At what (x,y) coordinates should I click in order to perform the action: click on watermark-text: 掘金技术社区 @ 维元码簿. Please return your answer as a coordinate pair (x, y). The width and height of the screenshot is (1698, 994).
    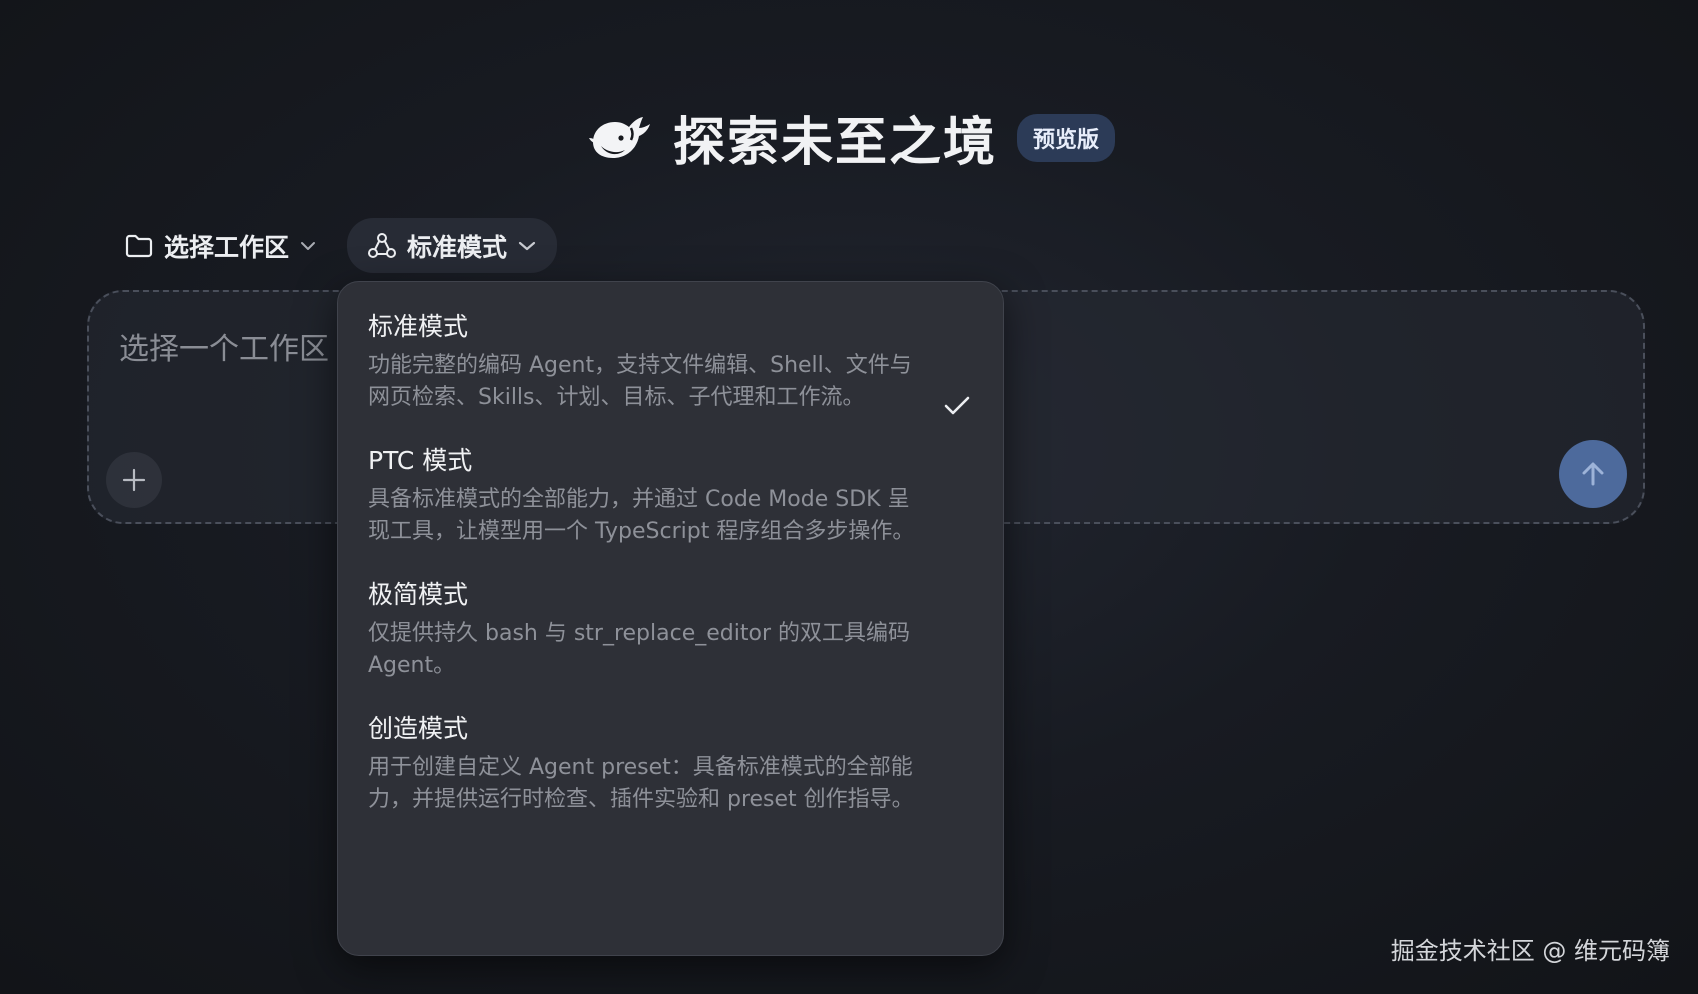
    Looking at the image, I should click on (1530, 951).